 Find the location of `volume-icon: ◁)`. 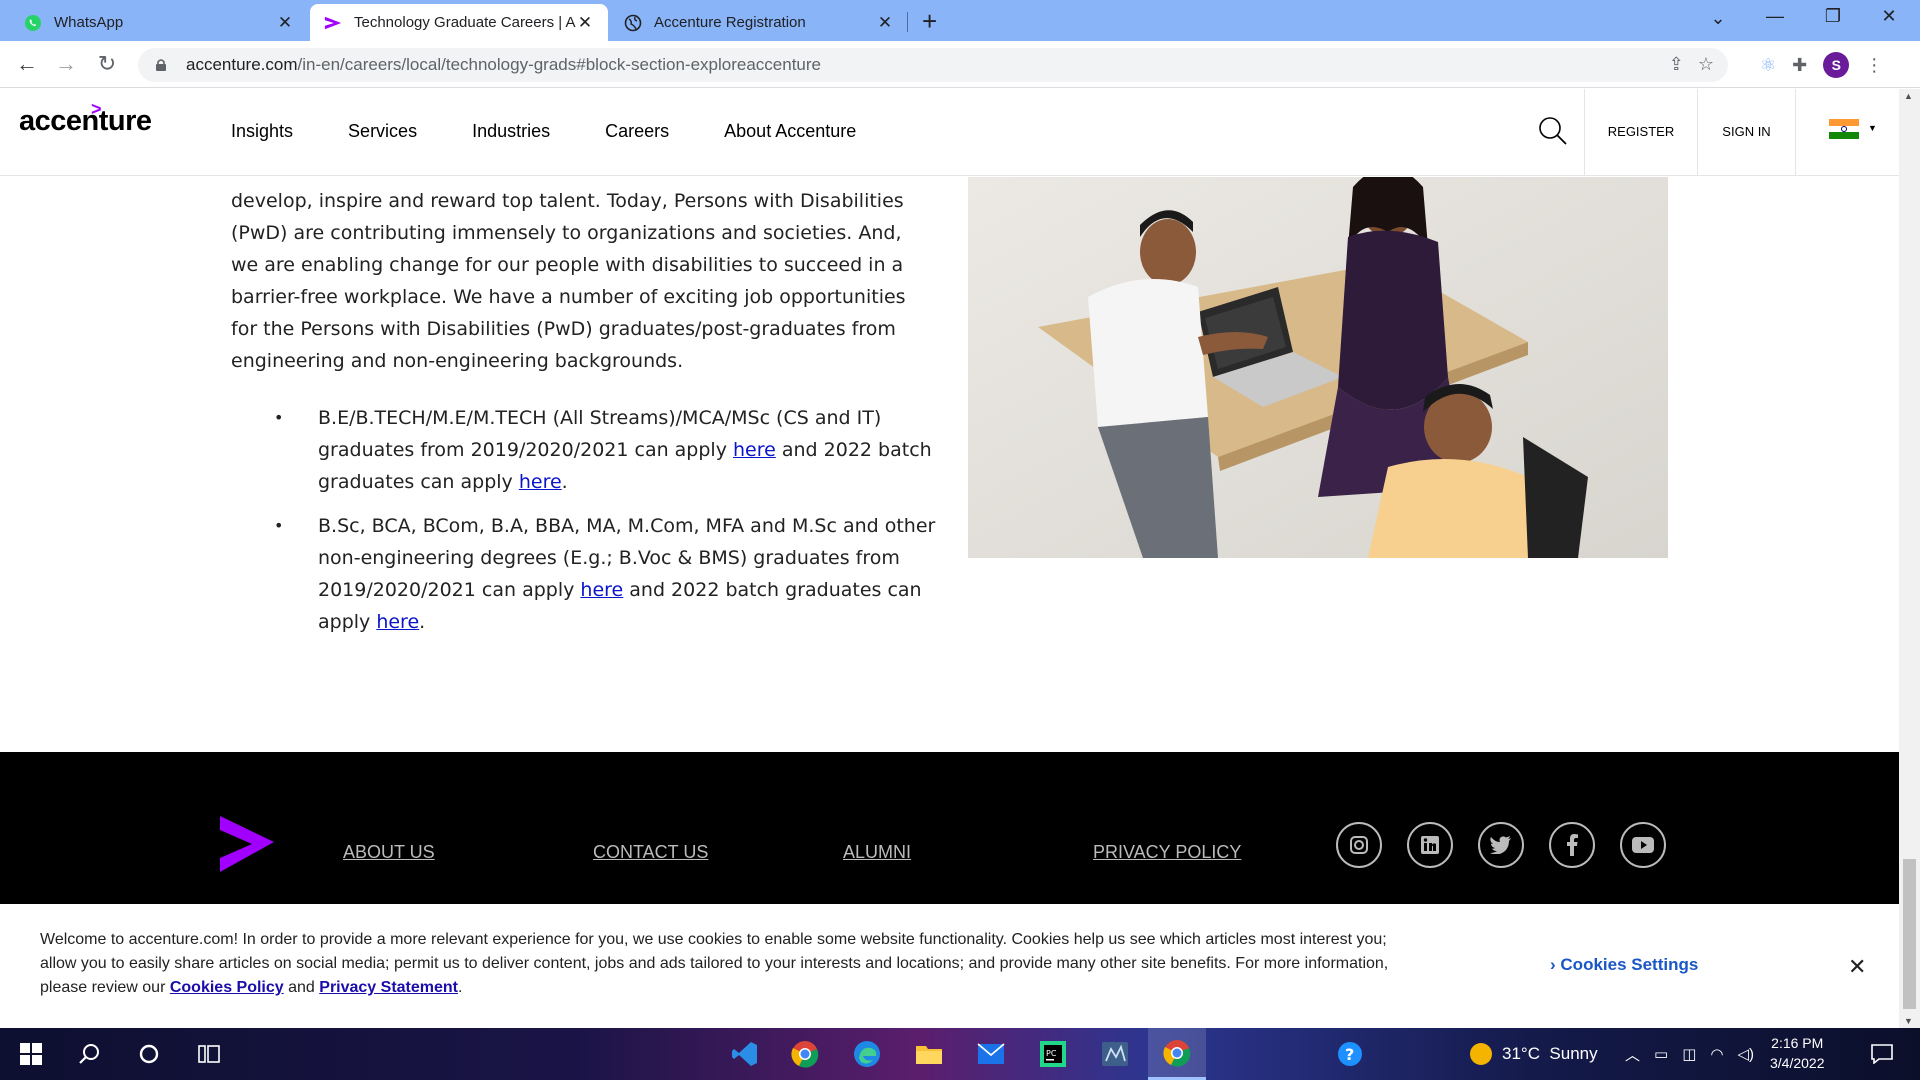

volume-icon: ◁) is located at coordinates (1745, 1054).